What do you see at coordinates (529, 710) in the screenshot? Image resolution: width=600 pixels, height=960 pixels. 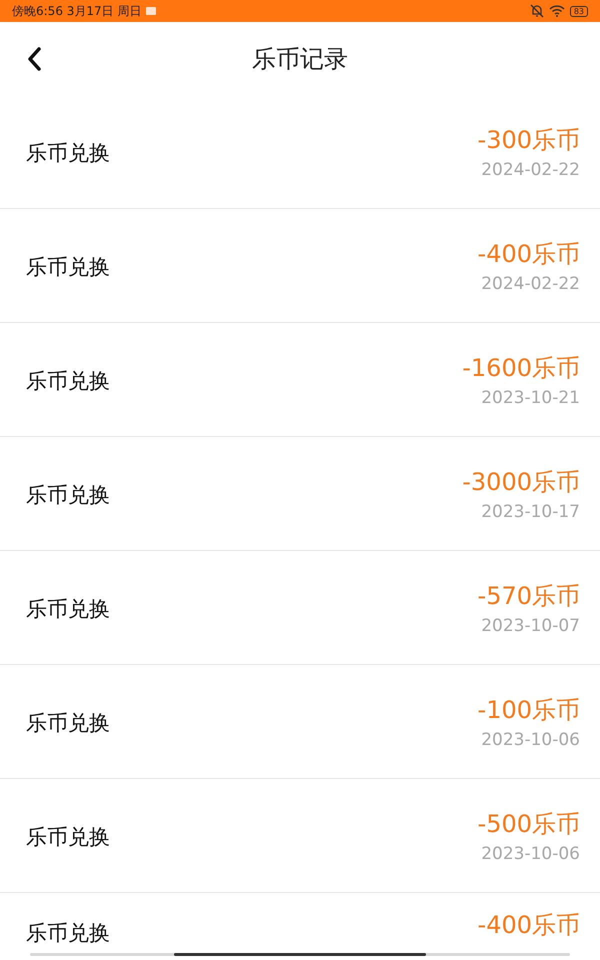 I see `record-amount: -100乐币` at bounding box center [529, 710].